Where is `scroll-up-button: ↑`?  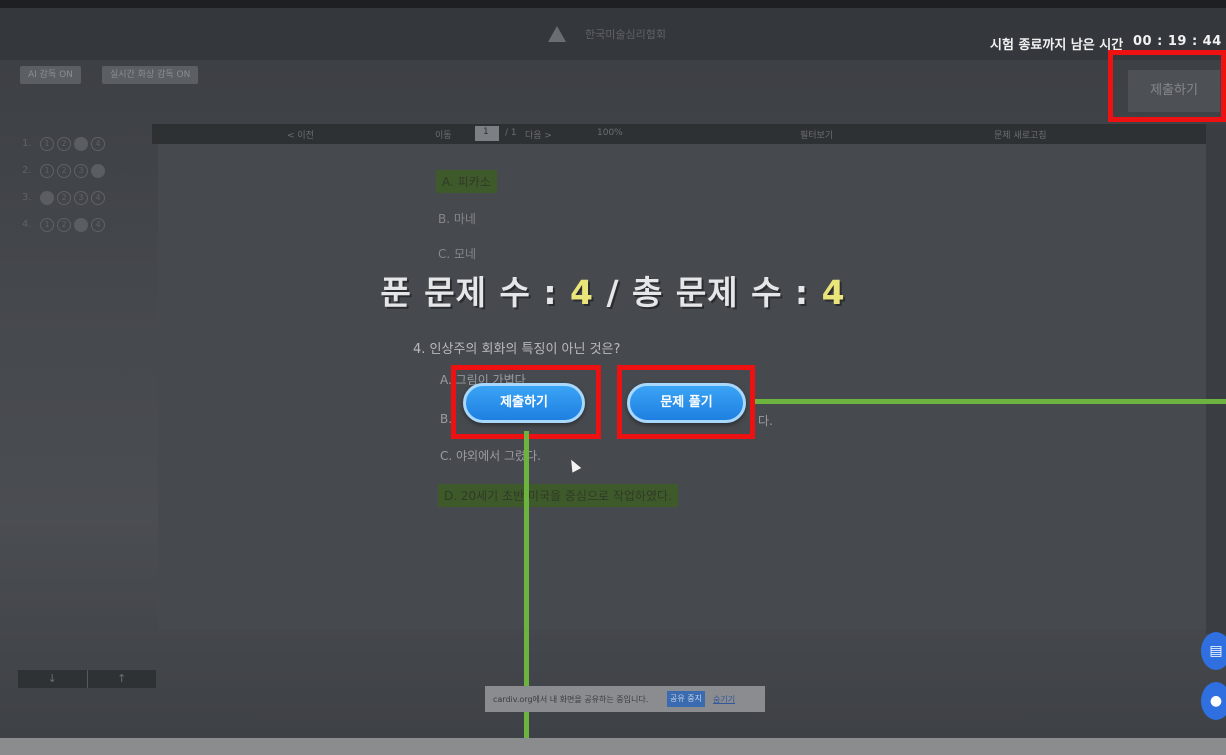
scroll-up-button: ↑ is located at coordinates (122, 679).